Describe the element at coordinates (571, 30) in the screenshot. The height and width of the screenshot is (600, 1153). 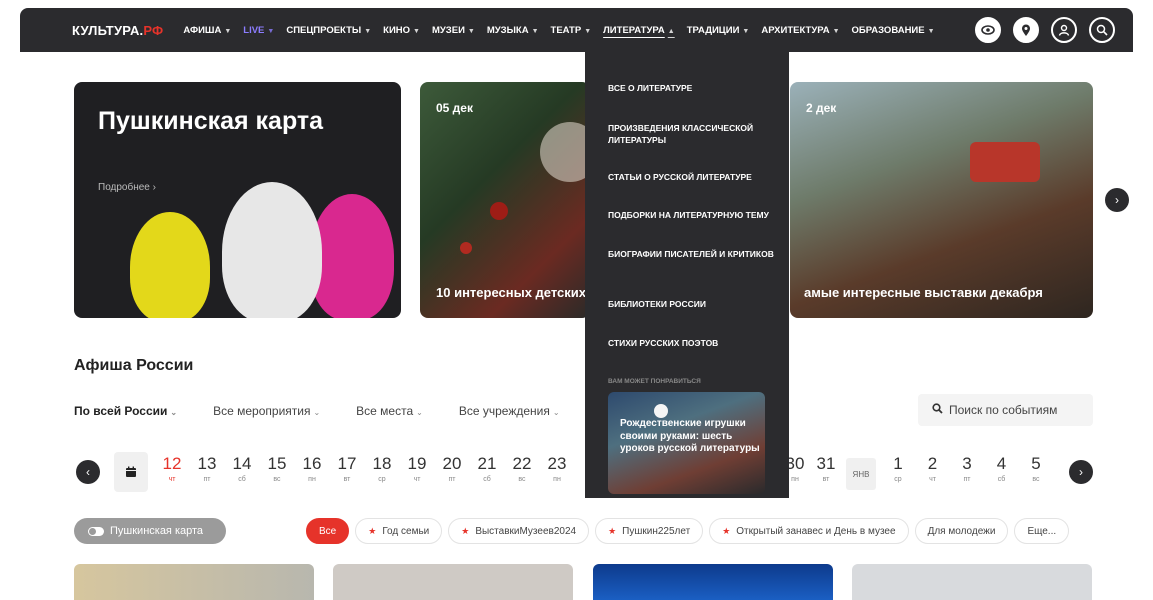
I see `nav-item-6: ТЕАТР ▼` at that location.